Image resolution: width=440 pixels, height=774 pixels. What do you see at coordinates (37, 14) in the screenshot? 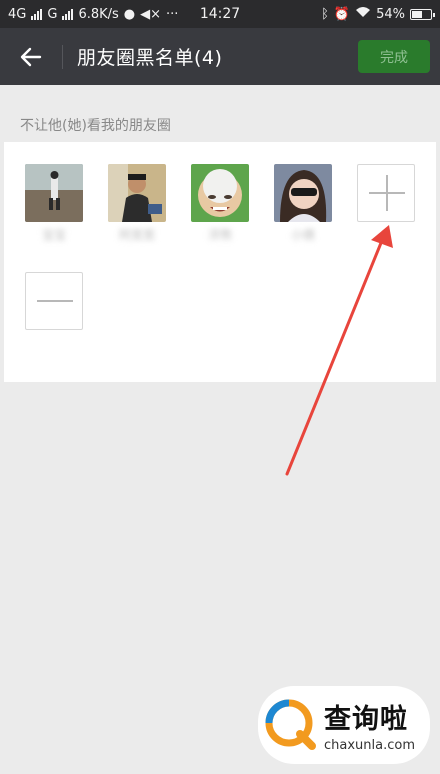
I see `signal-icon` at bounding box center [37, 14].